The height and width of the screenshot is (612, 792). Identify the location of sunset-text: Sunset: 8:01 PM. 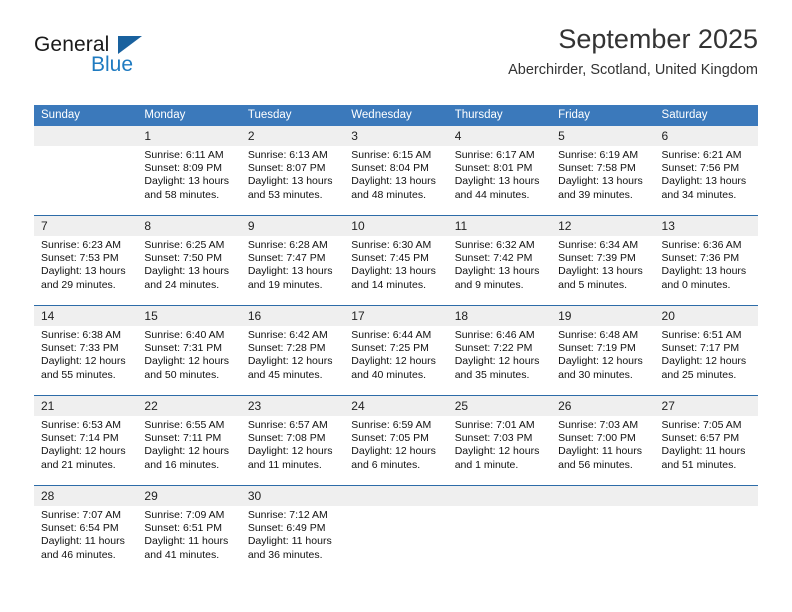
(493, 168).